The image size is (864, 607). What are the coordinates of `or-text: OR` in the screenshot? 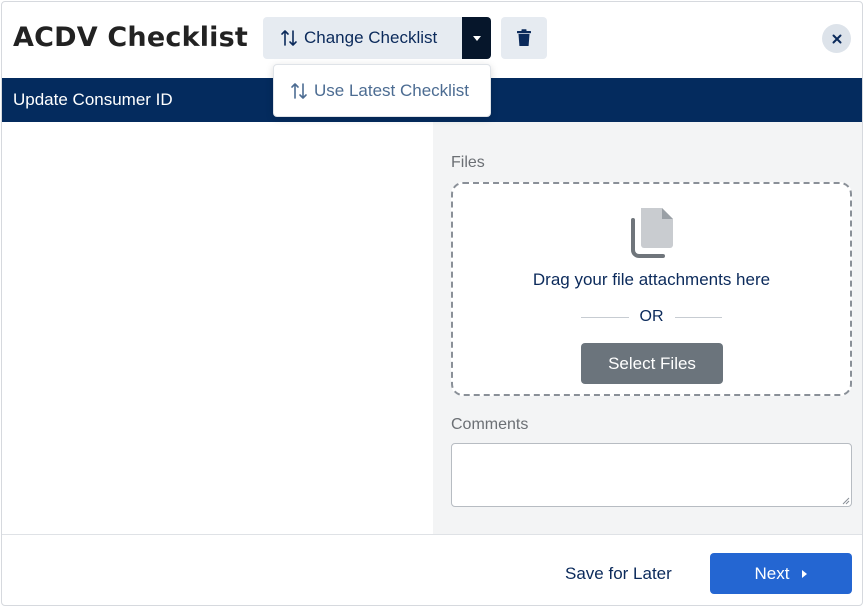 It's located at (651, 316).